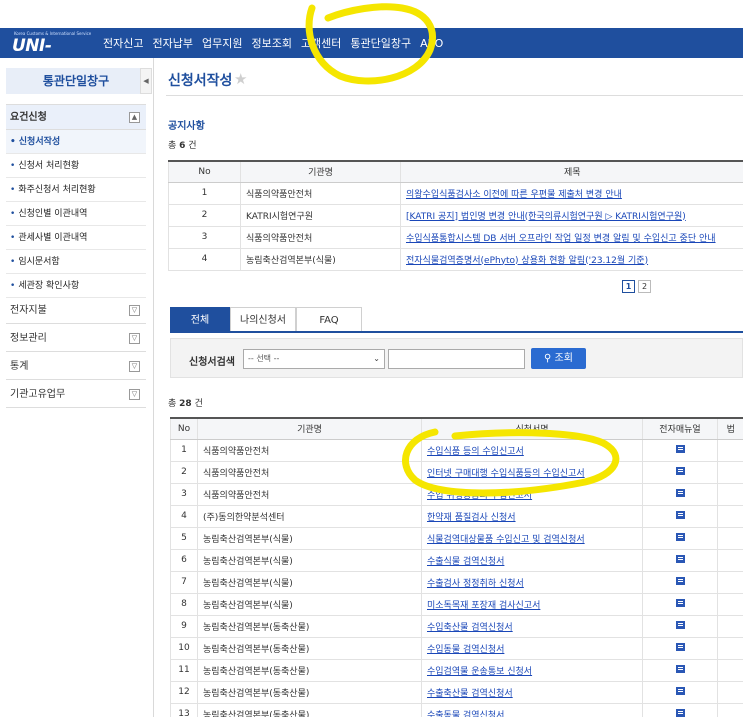 This screenshot has height=717, width=743. I want to click on sidebar-section-statistics: 통계 ▽, so click(76, 367).